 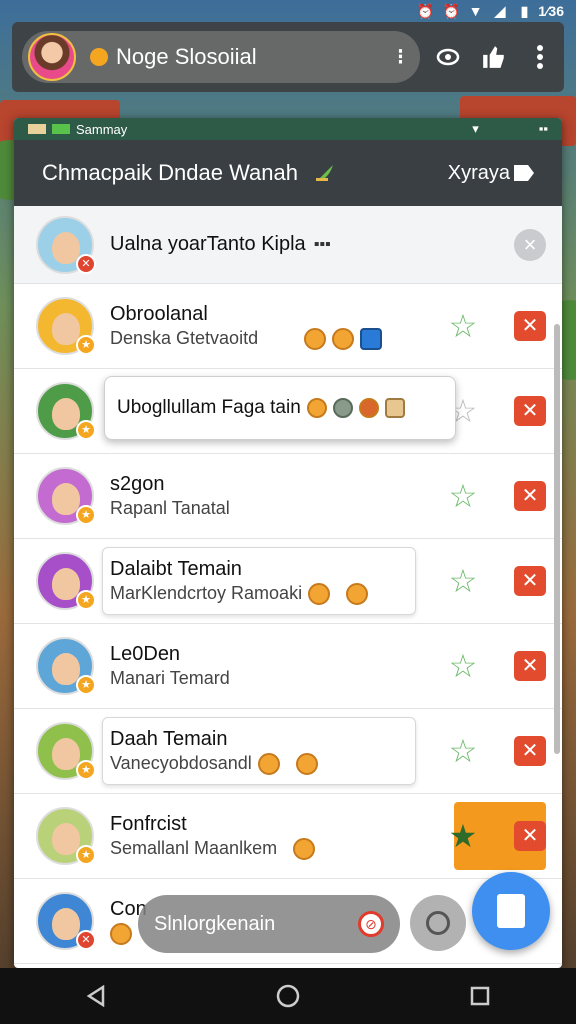 What do you see at coordinates (169, 738) in the screenshot?
I see `row-name: Daah Temain` at bounding box center [169, 738].